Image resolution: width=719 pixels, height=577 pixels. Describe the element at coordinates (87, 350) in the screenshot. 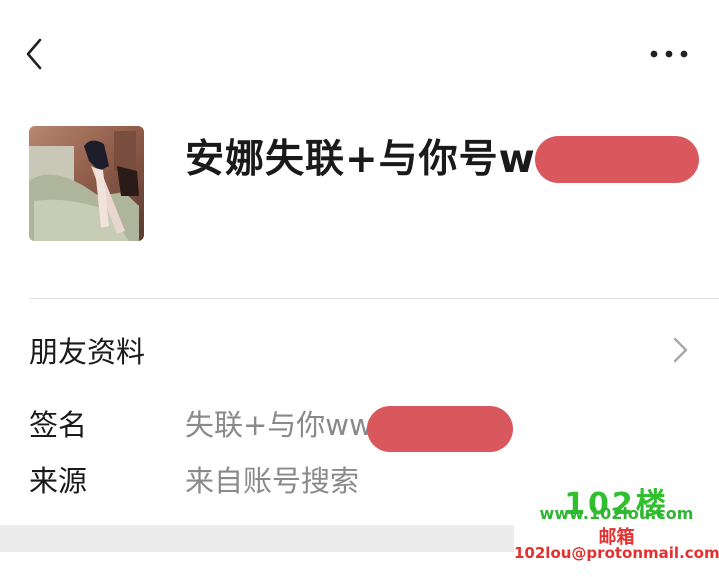

I see `friend-info-title: 朋友资料` at that location.